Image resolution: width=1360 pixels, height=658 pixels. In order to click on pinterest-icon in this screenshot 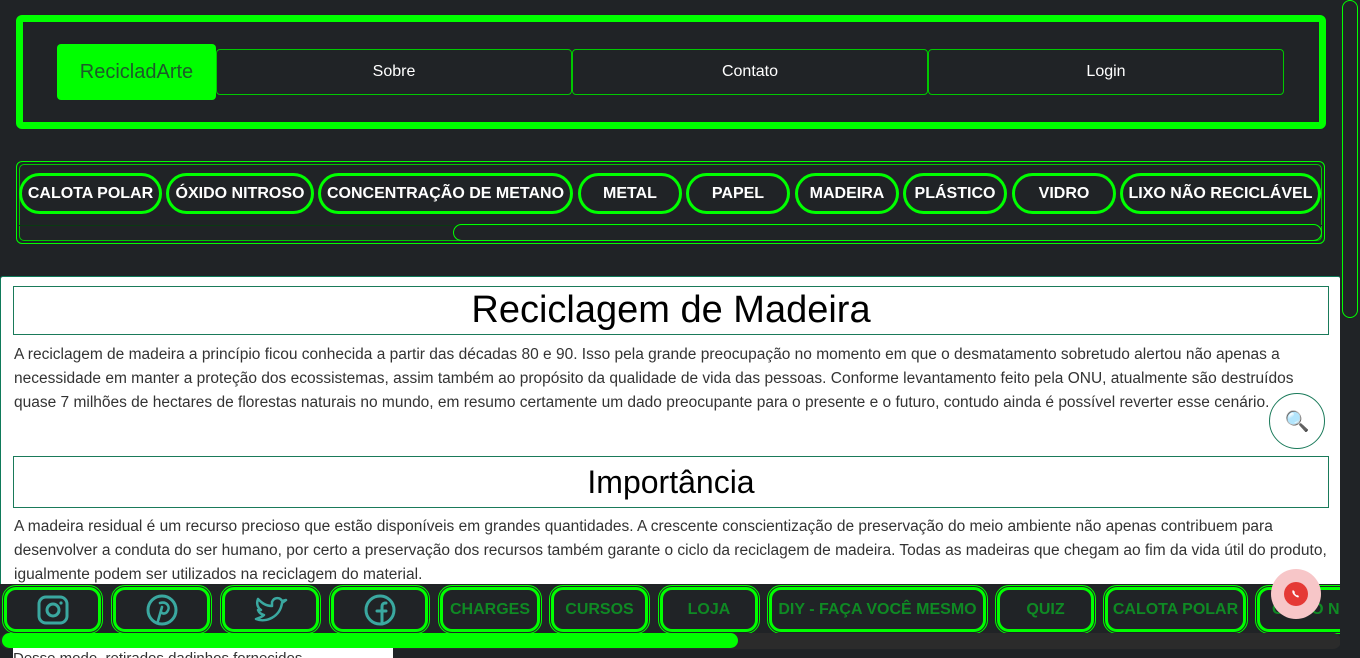, I will do `click(161, 609)`.